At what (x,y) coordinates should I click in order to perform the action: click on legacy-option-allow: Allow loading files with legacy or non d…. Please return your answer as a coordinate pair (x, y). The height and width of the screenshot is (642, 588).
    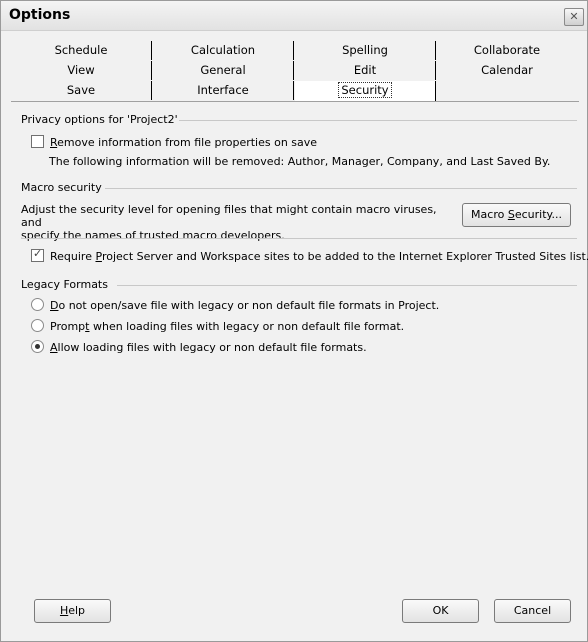
    Looking at the image, I should click on (199, 347).